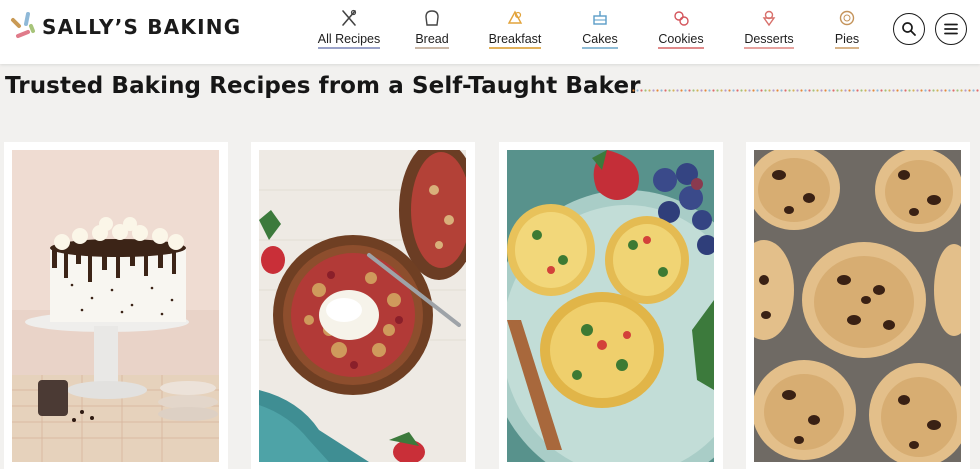 The width and height of the screenshot is (980, 469). What do you see at coordinates (432, 18) in the screenshot?
I see `bread-icon` at bounding box center [432, 18].